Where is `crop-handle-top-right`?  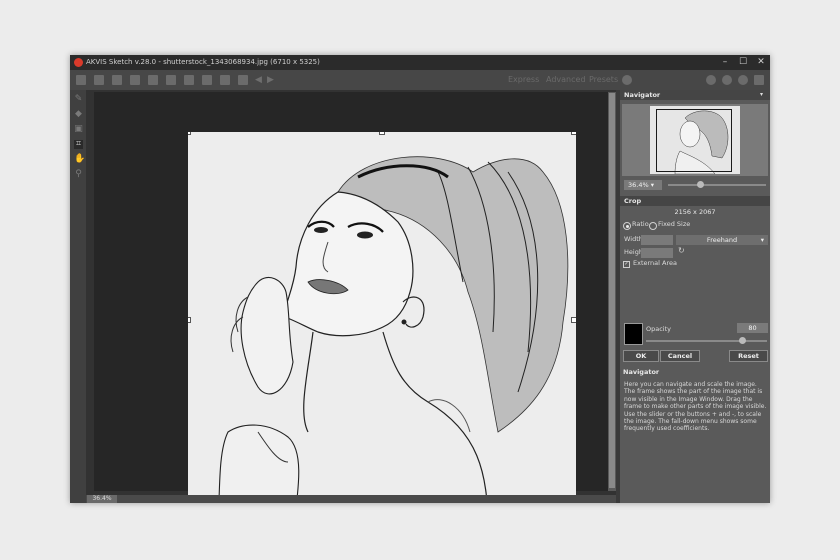 crop-handle-top-right is located at coordinates (573, 133).